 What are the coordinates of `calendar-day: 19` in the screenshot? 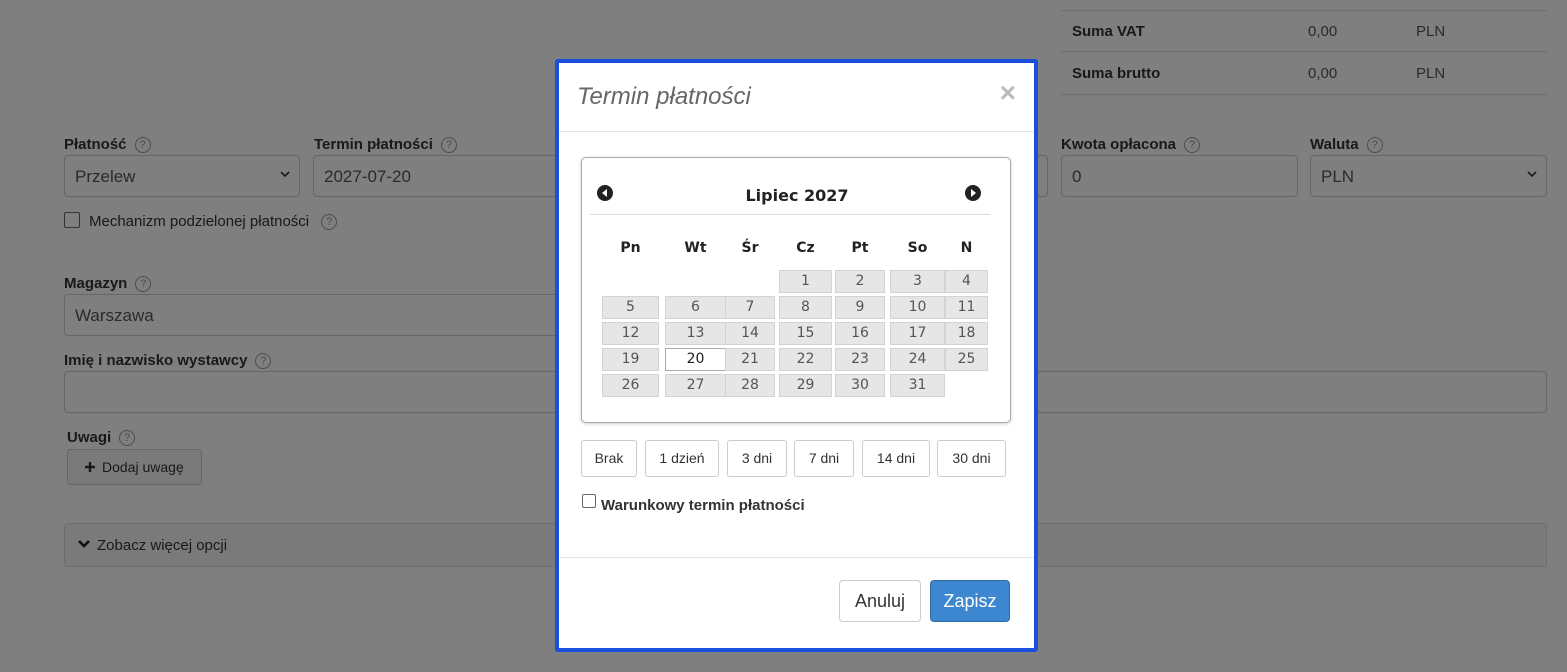 It's located at (630, 359).